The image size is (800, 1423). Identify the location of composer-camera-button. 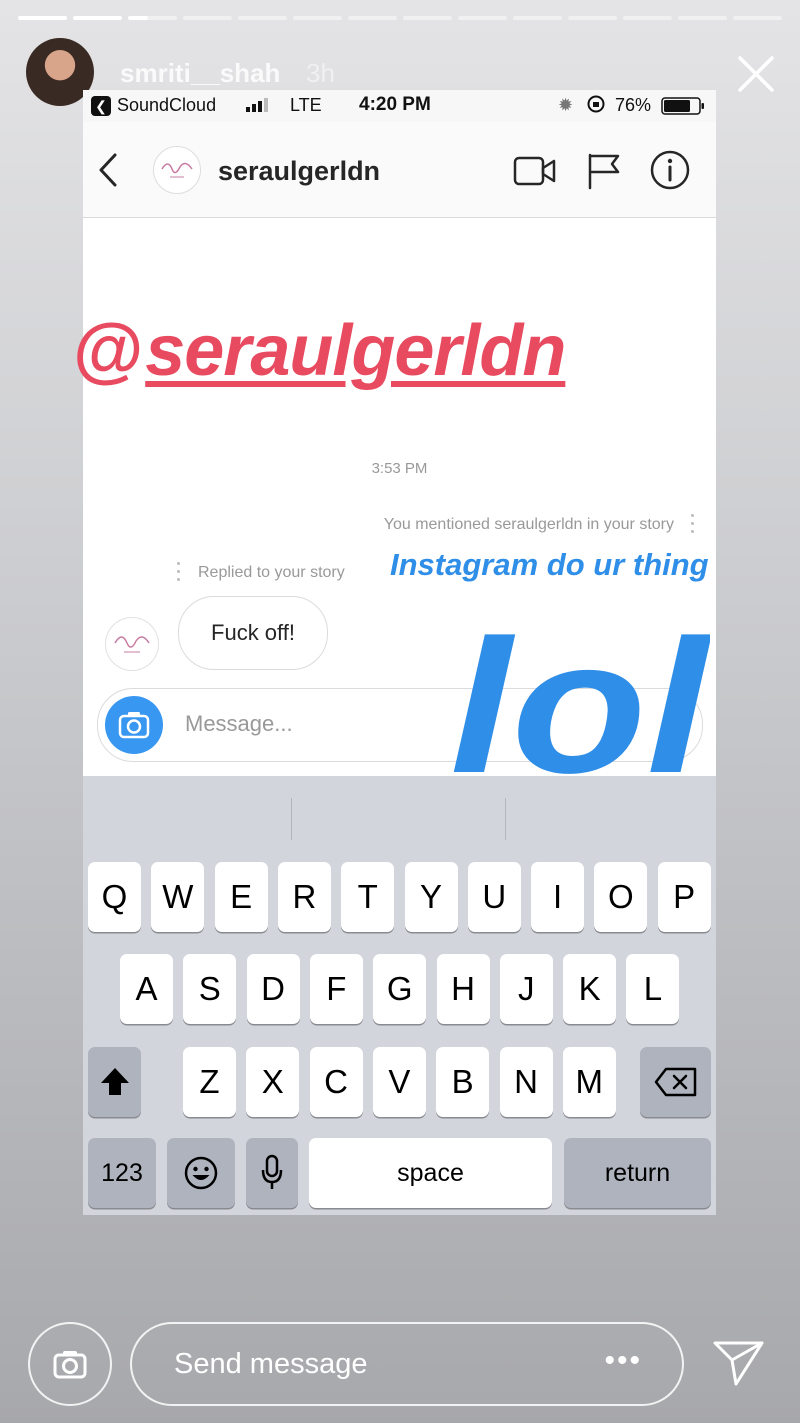
(134, 725).